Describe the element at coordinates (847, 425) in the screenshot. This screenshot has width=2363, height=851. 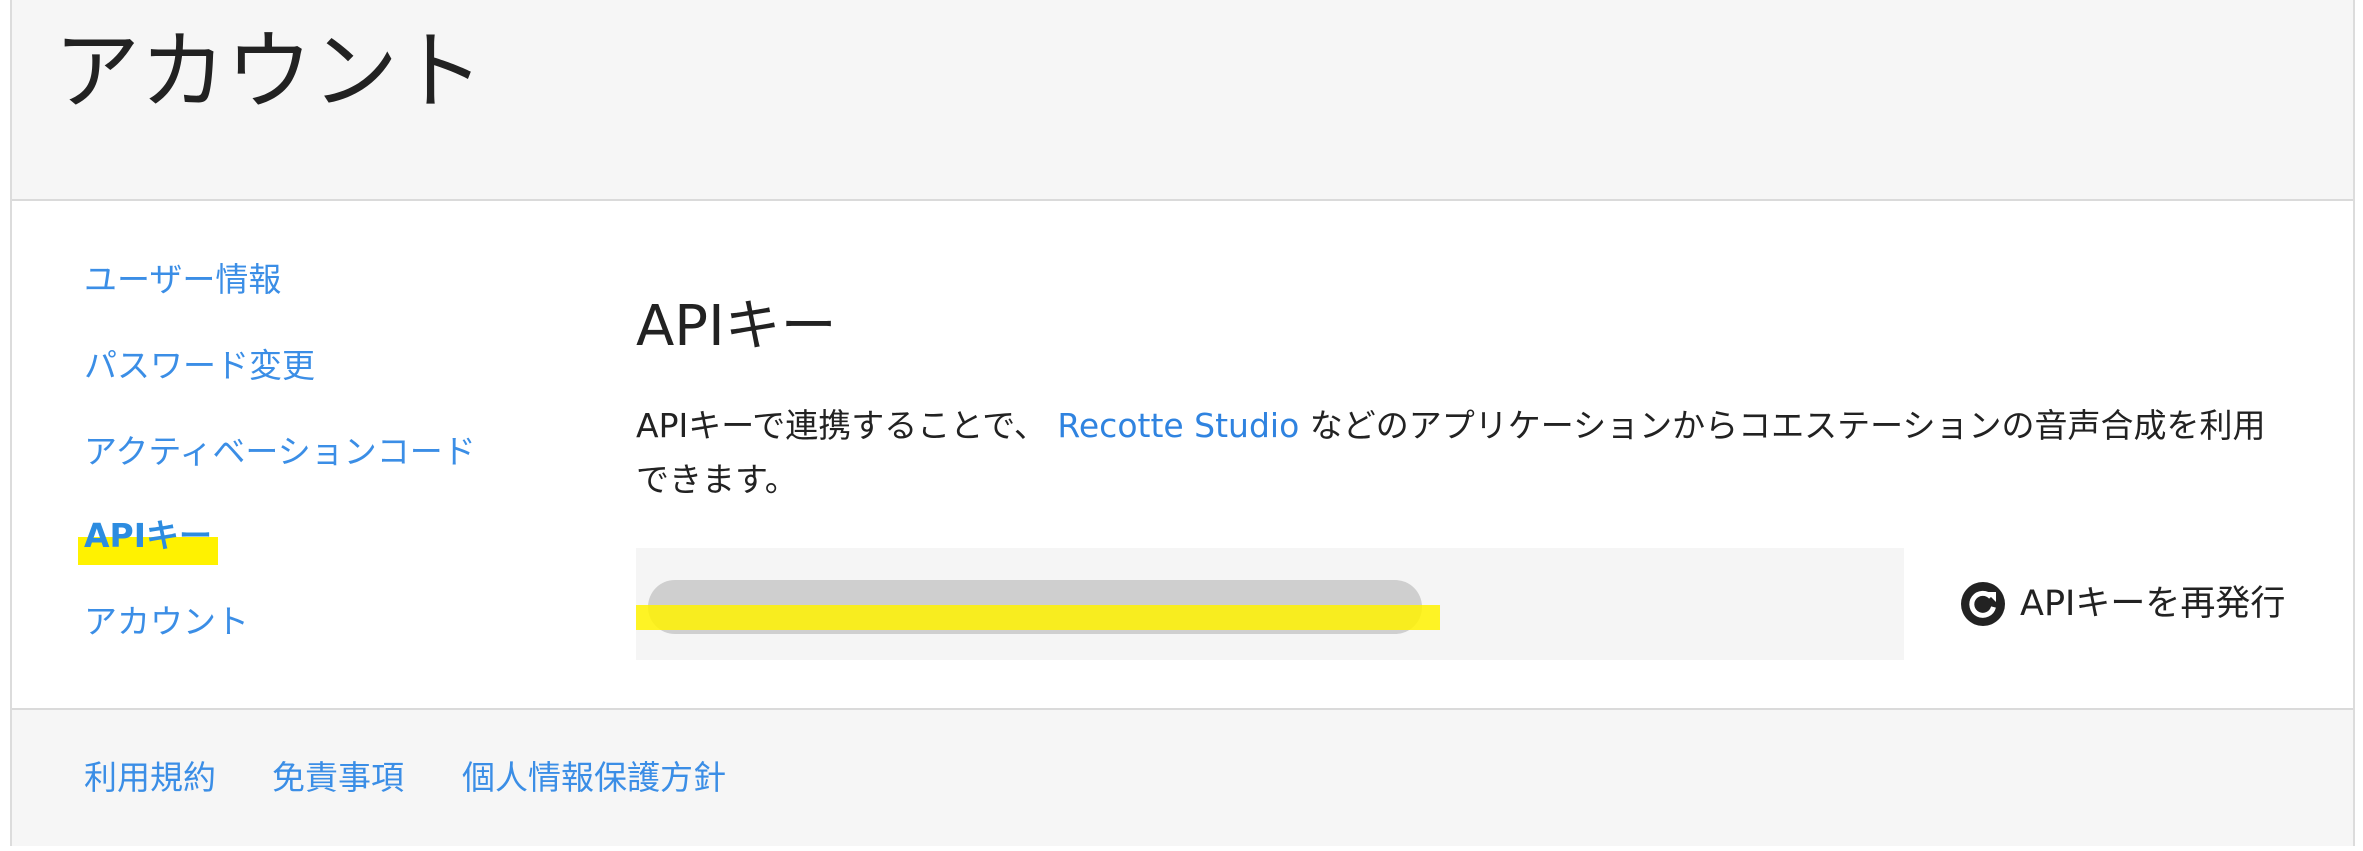
I see `description-text-before: APIキーで連携することで、` at that location.